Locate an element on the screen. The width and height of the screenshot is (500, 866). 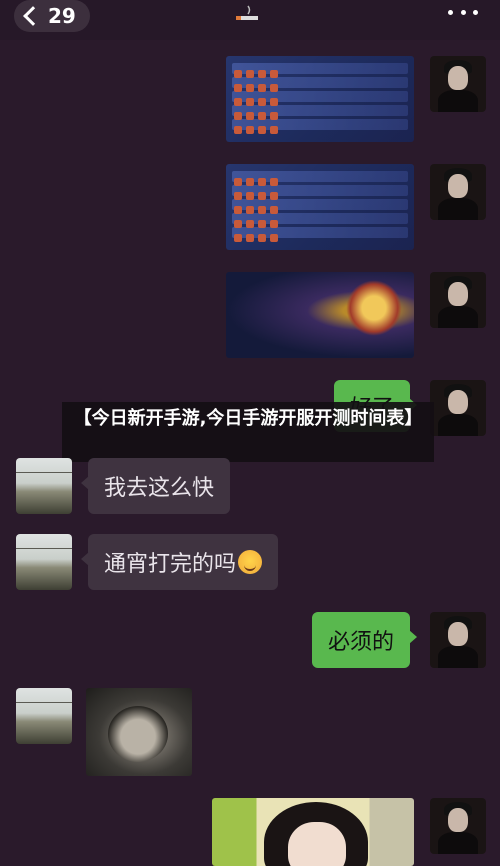
unread-count: 29 is located at coordinates (62, 16).